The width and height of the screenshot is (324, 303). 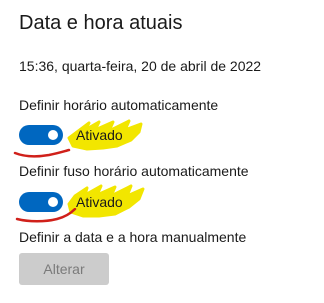 What do you see at coordinates (41, 202) in the screenshot?
I see `auto-timezone-toggle` at bounding box center [41, 202].